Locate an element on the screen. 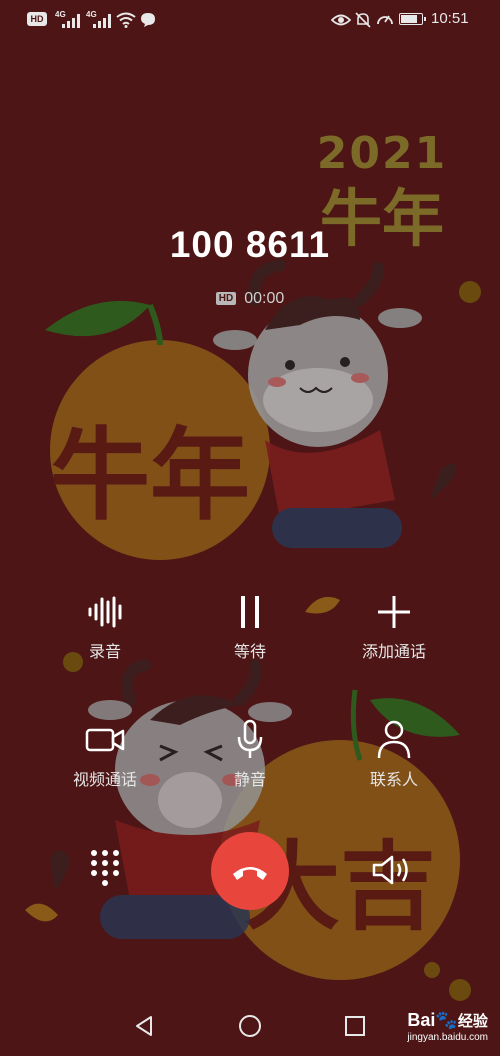 This screenshot has width=500, height=1056. dialpad-icon is located at coordinates (105, 869).